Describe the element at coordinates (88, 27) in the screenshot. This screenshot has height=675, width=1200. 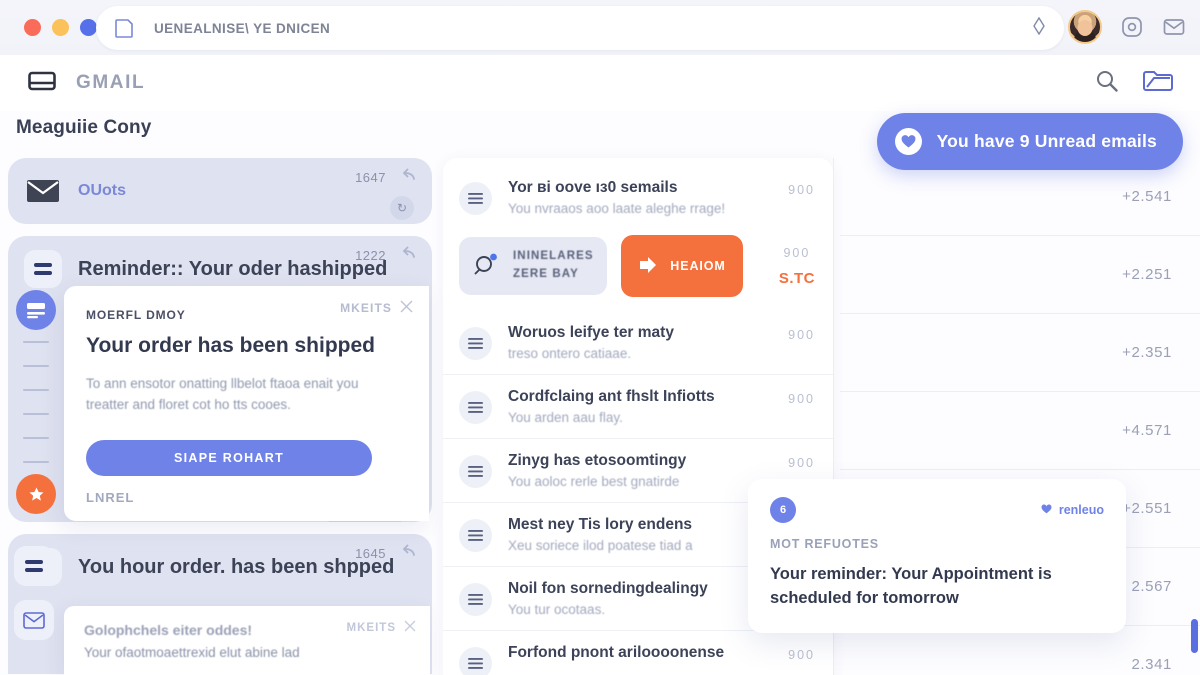
I see `maximize-window-button` at that location.